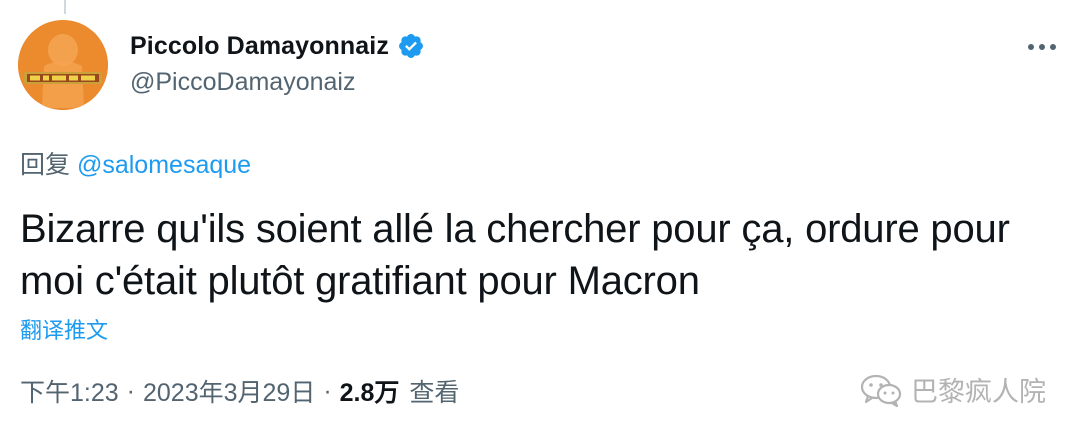 The height and width of the screenshot is (436, 1080). I want to click on more-dots-icon, so click(1042, 47).